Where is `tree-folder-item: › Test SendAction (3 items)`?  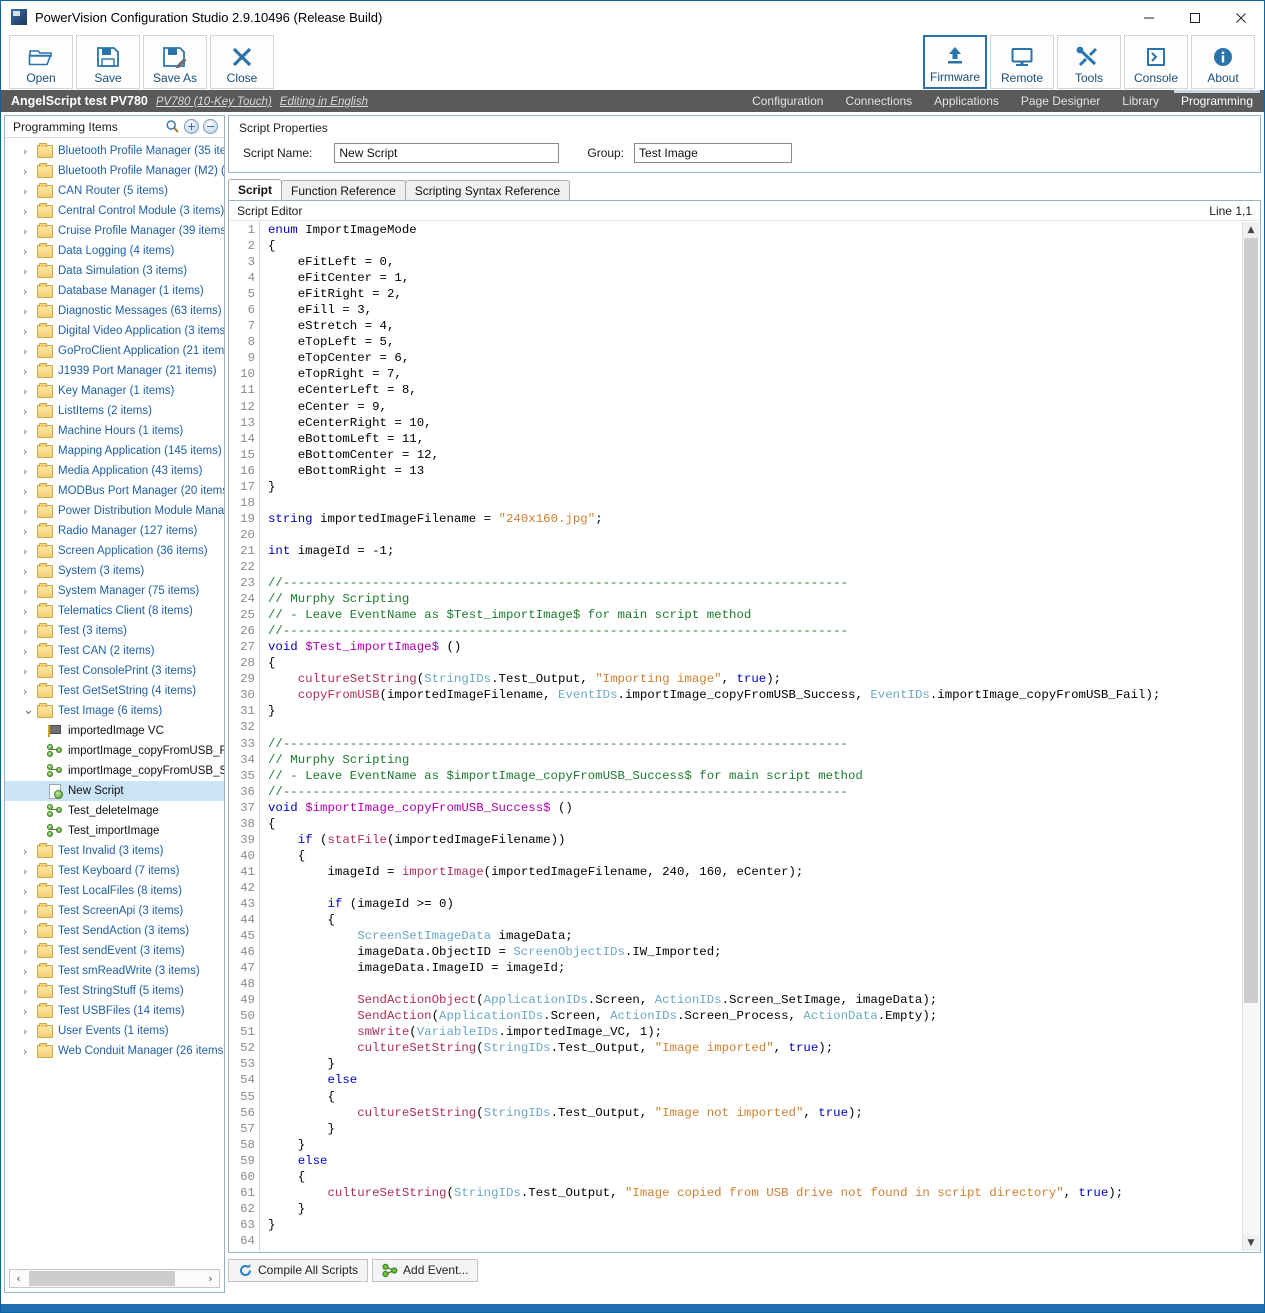 tree-folder-item: › Test SendAction (3 items) is located at coordinates (114, 931).